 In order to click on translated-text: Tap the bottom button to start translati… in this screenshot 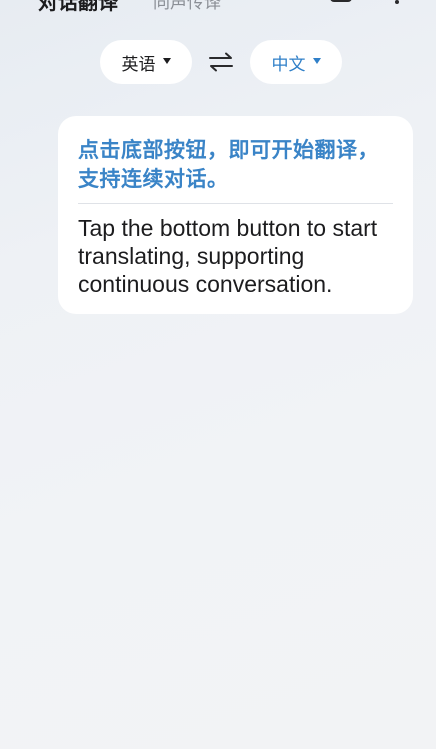, I will do `click(228, 256)`.